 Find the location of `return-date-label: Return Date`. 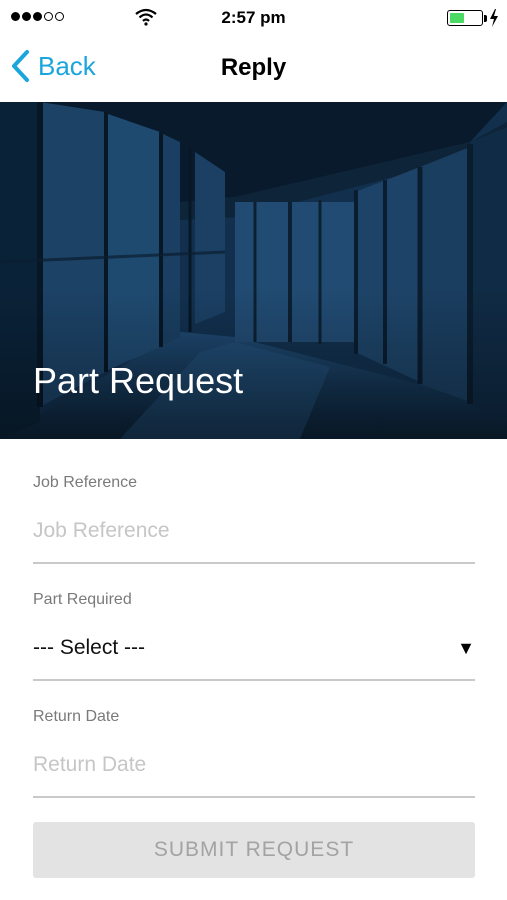

return-date-label: Return Date is located at coordinates (76, 716).